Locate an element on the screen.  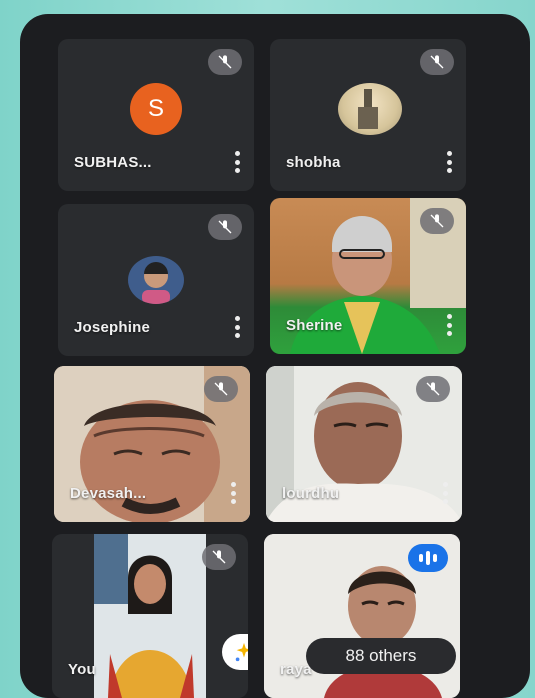
participant-name: Sherine is located at coordinates (314, 325).